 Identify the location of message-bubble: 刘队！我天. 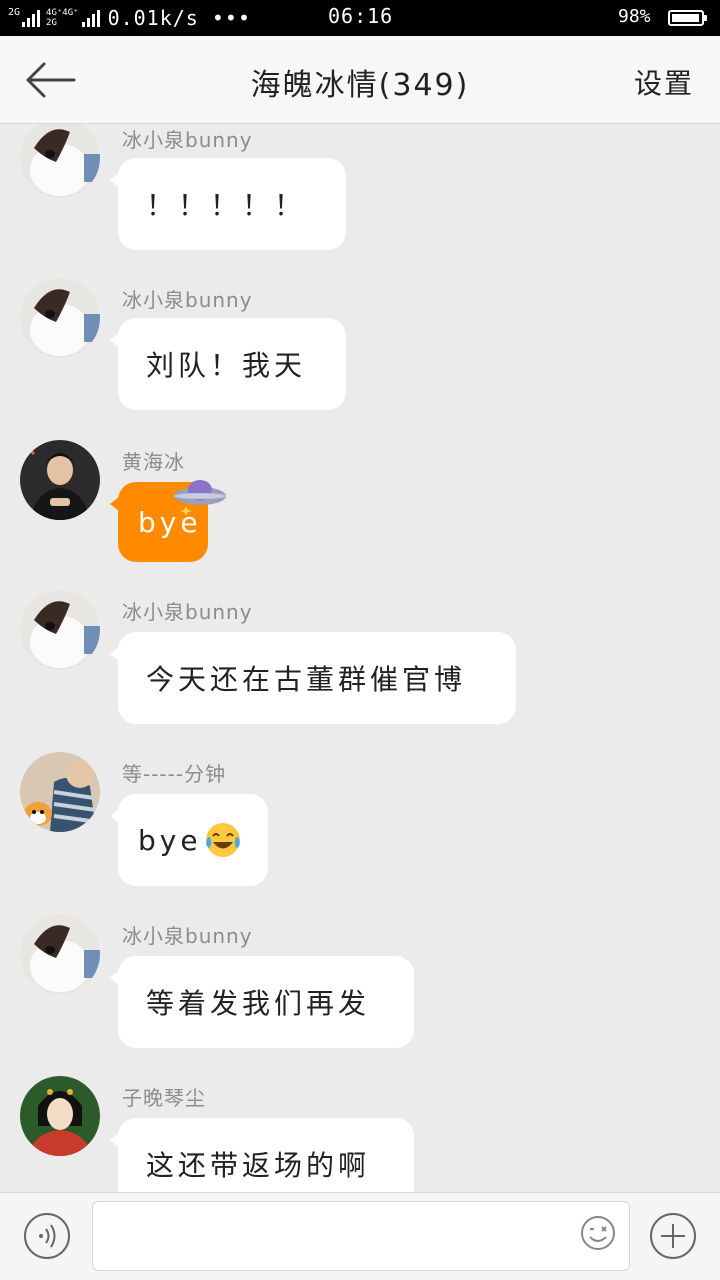
(228, 364).